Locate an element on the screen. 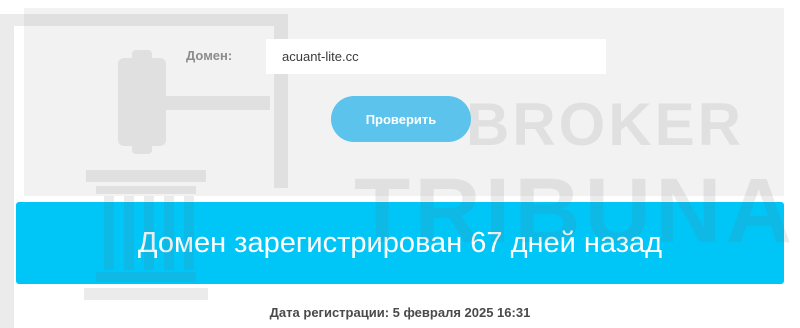 Image resolution: width=800 pixels, height=328 pixels. registration-date: Дата регистрации: 5 февраля 2025 16:31 is located at coordinates (400, 312).